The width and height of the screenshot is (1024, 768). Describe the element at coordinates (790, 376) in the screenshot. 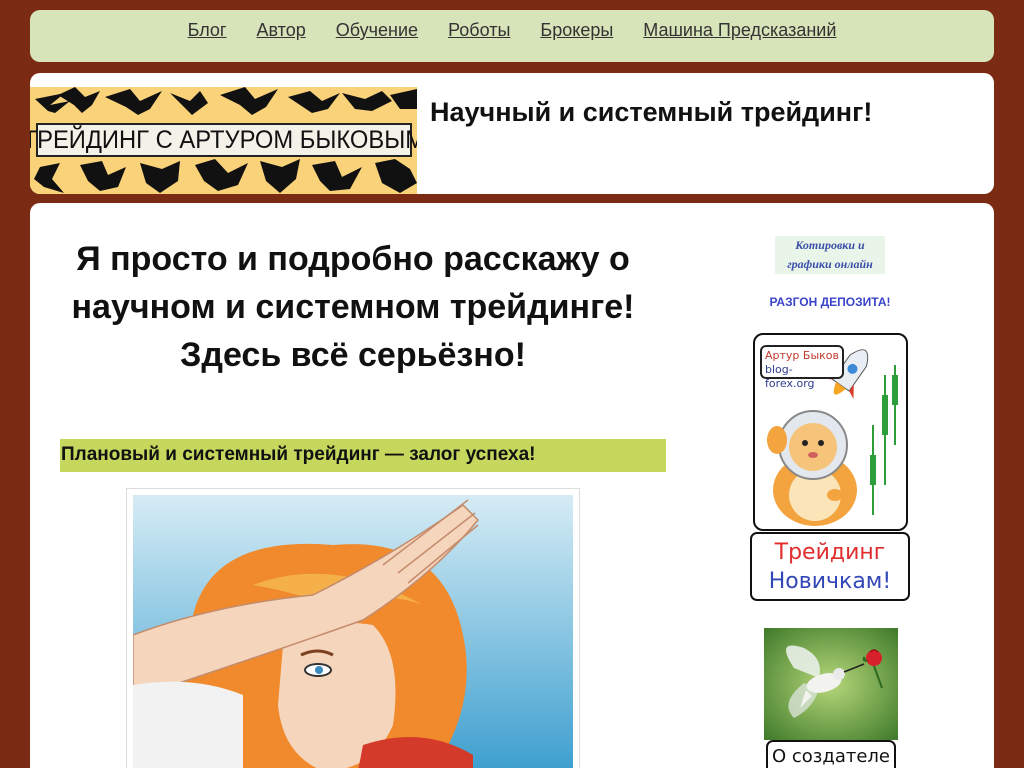

I see `author-tag-site: blog-forex.org` at that location.